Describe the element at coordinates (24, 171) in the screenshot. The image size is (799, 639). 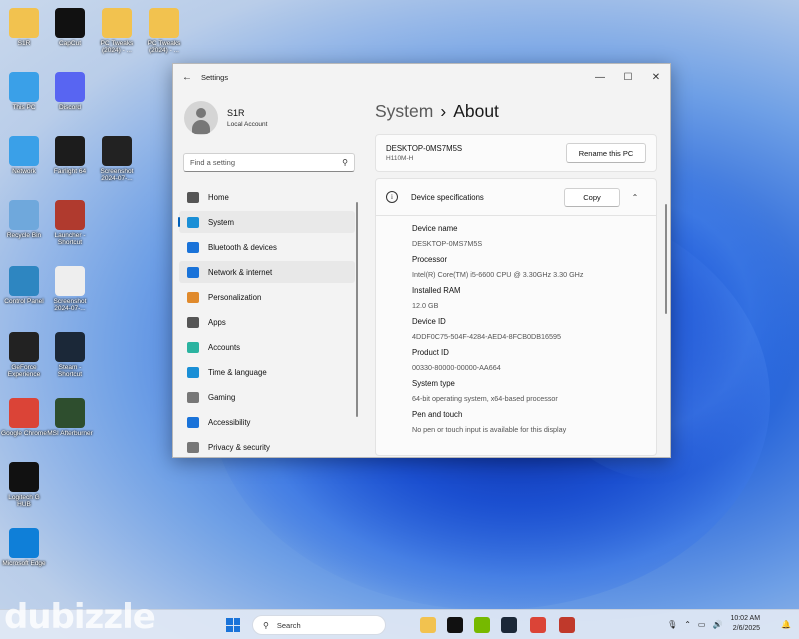
I see `desktop-icon-label: Network` at that location.